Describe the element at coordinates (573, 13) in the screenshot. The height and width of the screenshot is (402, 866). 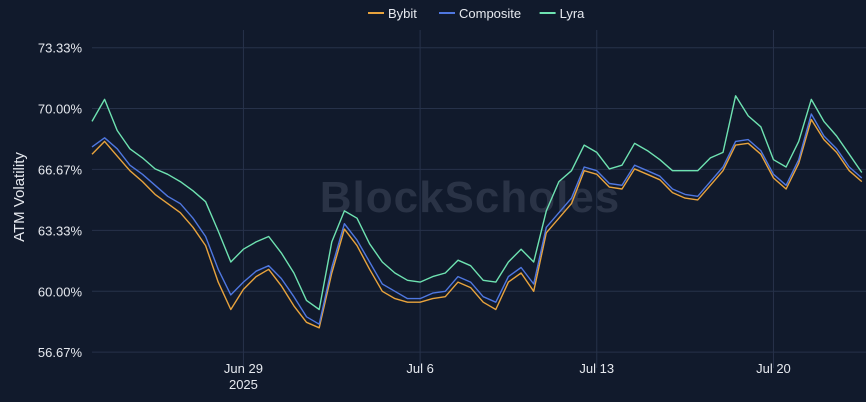
I see `legend-label-lyra: Lyra` at that location.